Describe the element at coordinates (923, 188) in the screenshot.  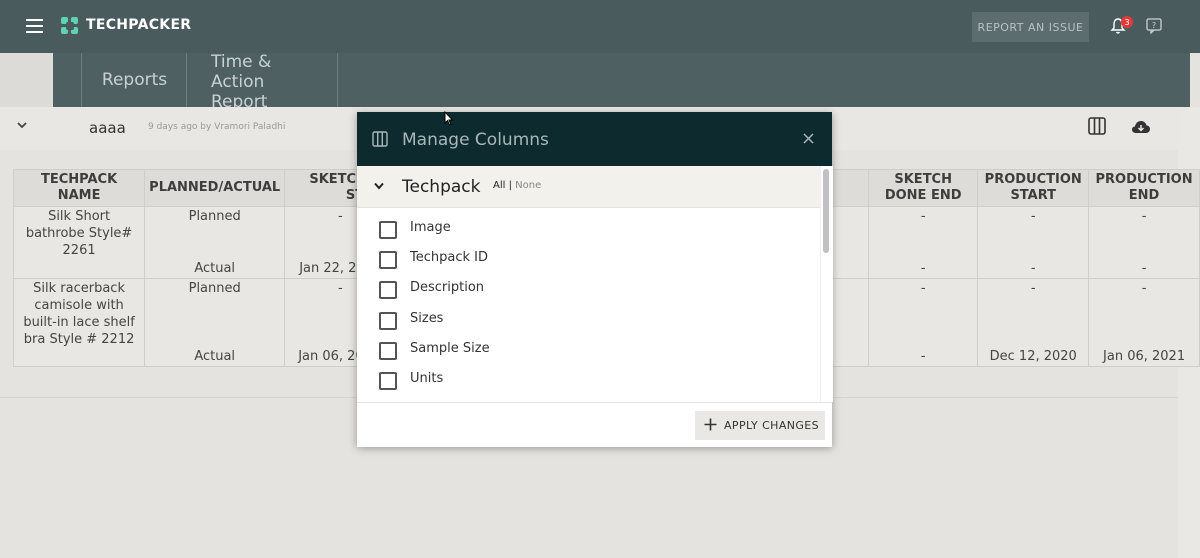
I see `table-header: SKETCH DONE END` at that location.